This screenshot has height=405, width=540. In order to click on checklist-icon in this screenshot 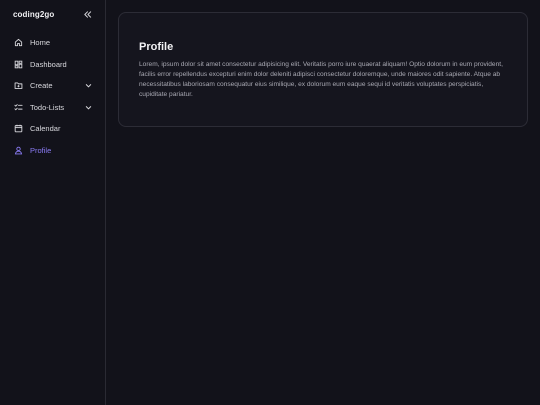, I will do `click(18, 107)`.